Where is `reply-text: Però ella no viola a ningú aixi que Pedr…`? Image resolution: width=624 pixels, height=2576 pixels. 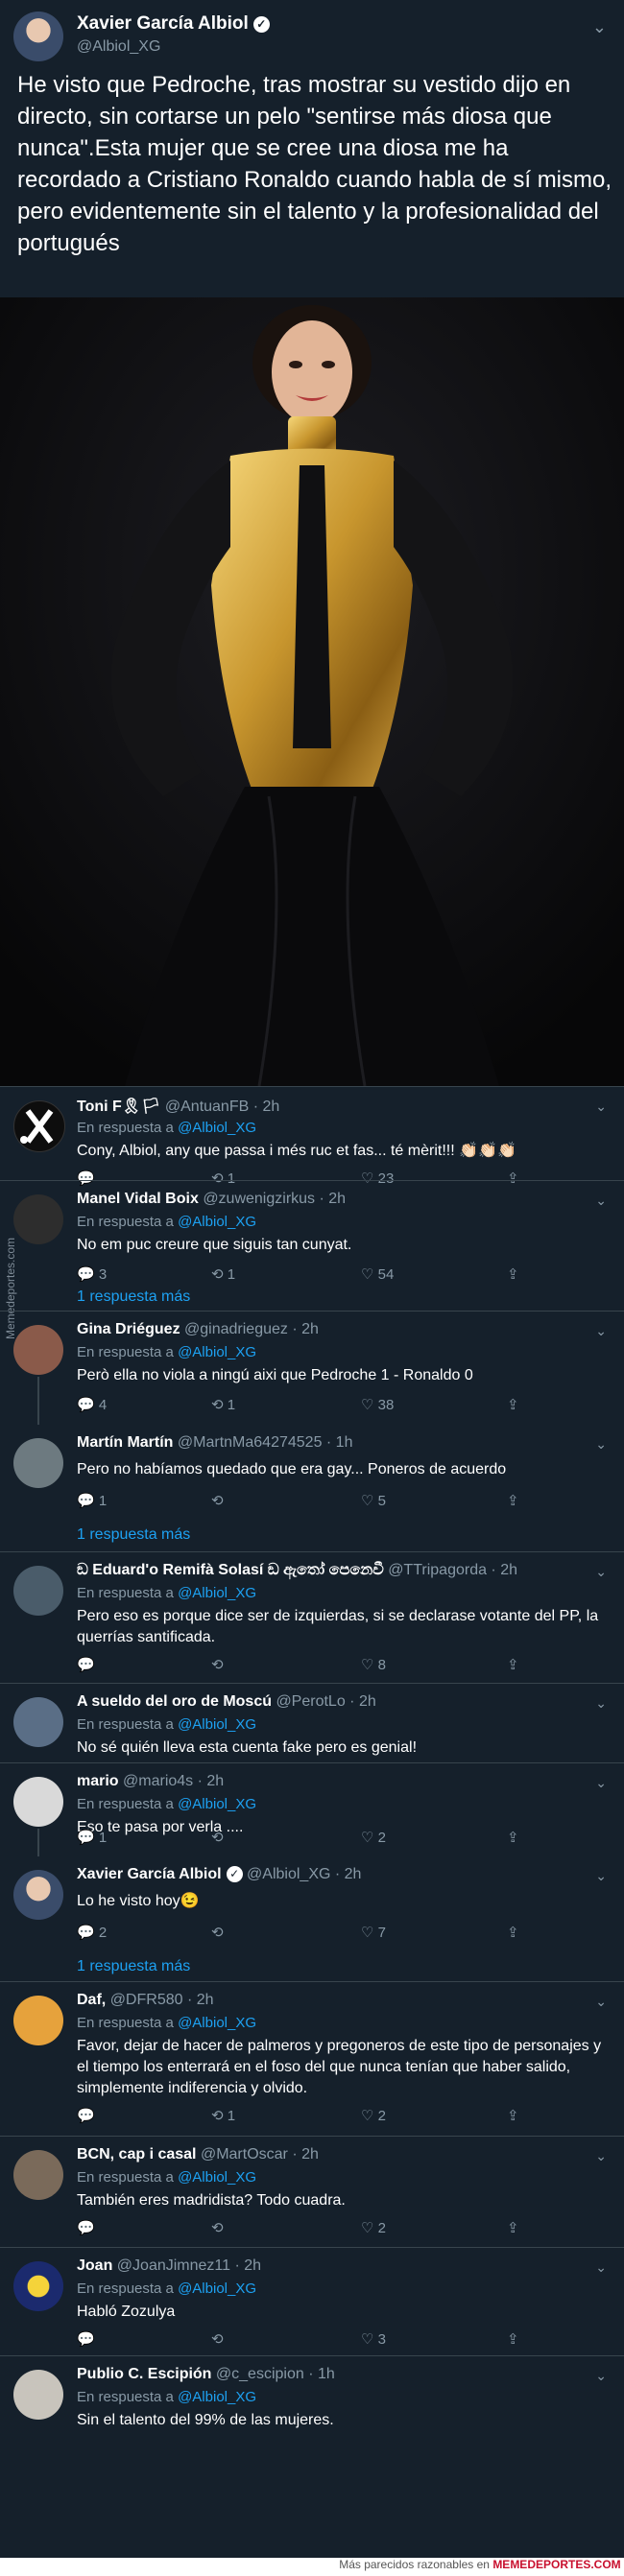
reply-text: Però ella no viola a ningú aixi que Pedr… is located at coordinates (275, 1375).